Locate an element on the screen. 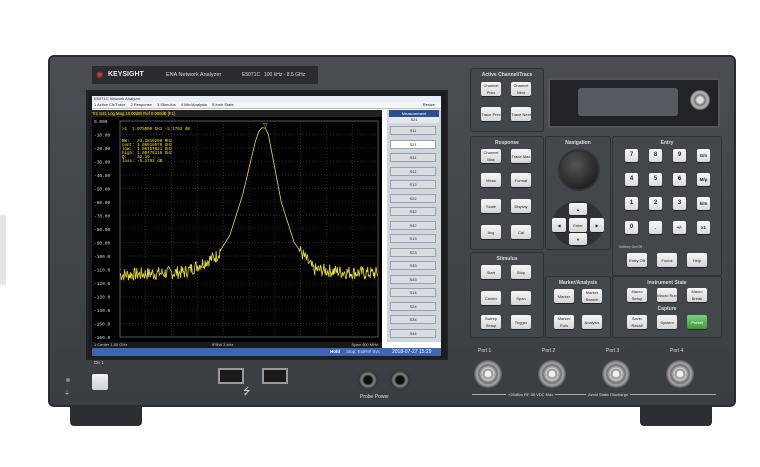  softkey-s22: S22 is located at coordinates (413, 198).